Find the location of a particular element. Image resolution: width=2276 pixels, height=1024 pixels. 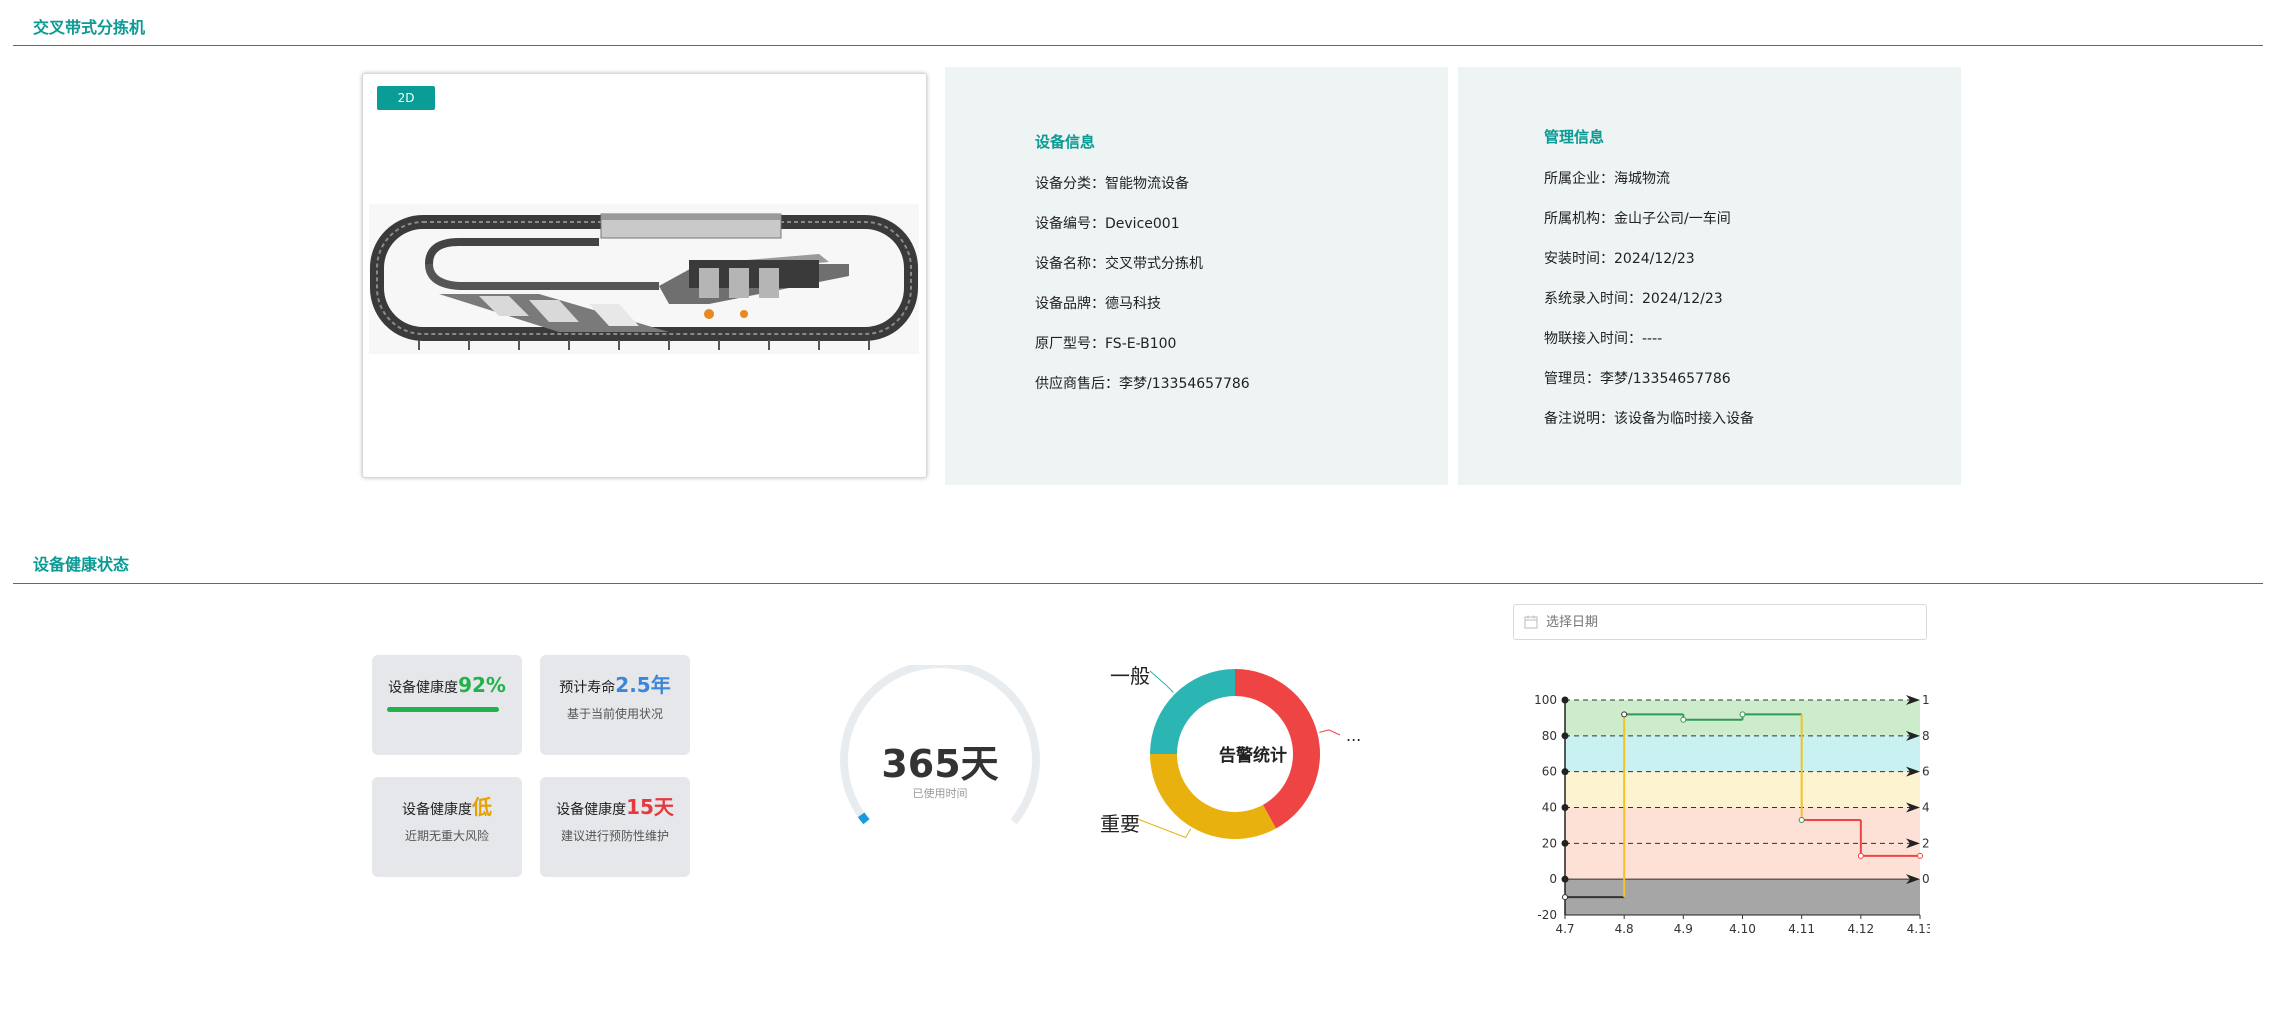

chart-ytick-label: -20 is located at coordinates (1547, 915).